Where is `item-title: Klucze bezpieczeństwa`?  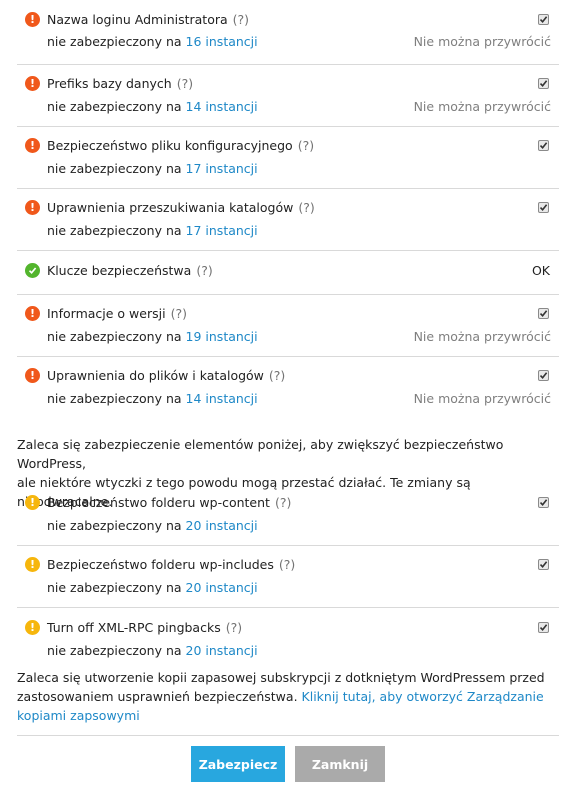 item-title: Klucze bezpieczeństwa is located at coordinates (119, 270).